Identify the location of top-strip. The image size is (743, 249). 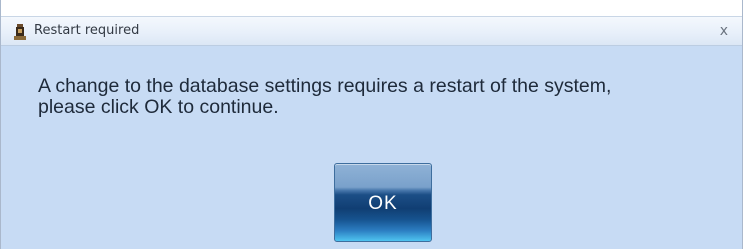
(371, 8).